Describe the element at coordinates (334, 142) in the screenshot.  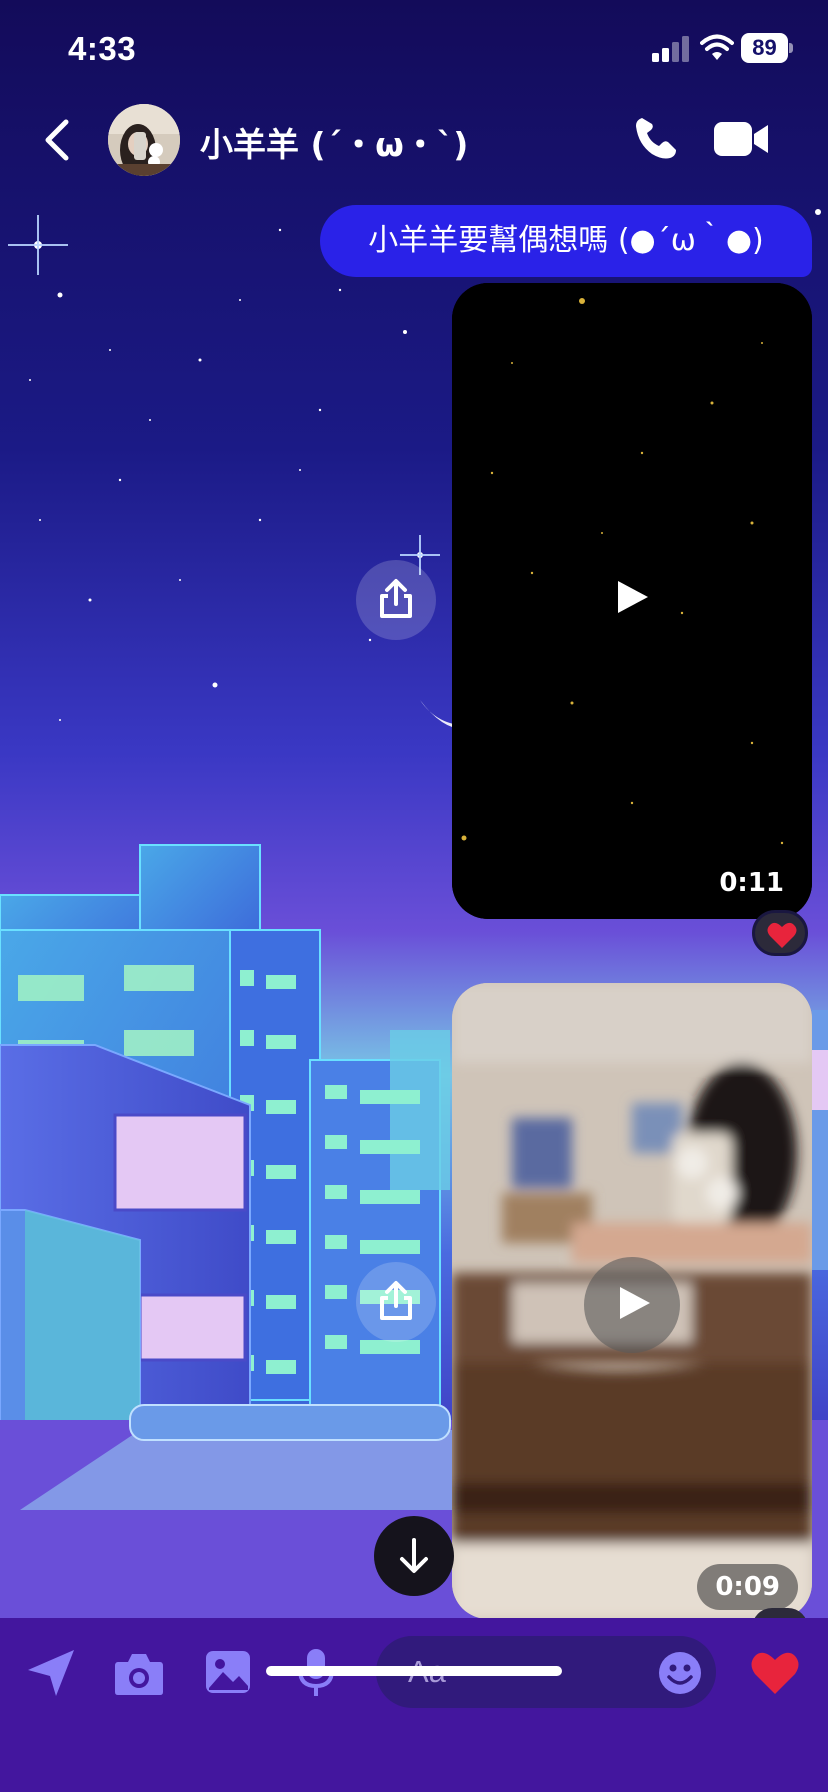
I see `contact-name: 小羊羊 (´・ω・`)` at that location.